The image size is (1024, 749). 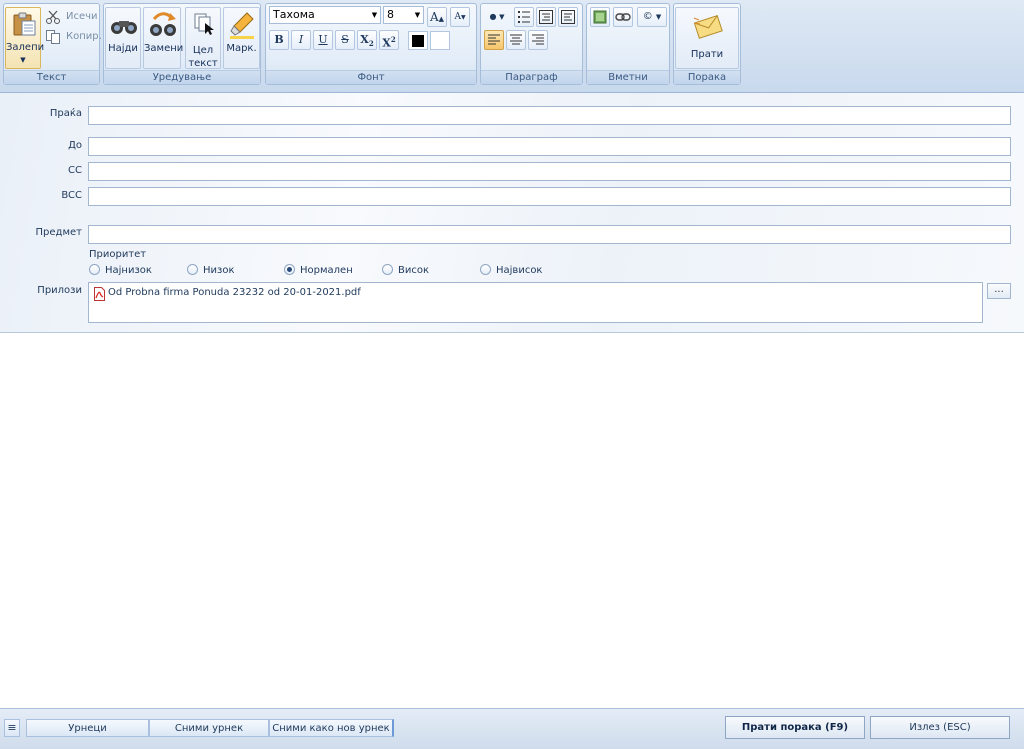 I want to click on strikethrough-button: S, so click(x=345, y=40).